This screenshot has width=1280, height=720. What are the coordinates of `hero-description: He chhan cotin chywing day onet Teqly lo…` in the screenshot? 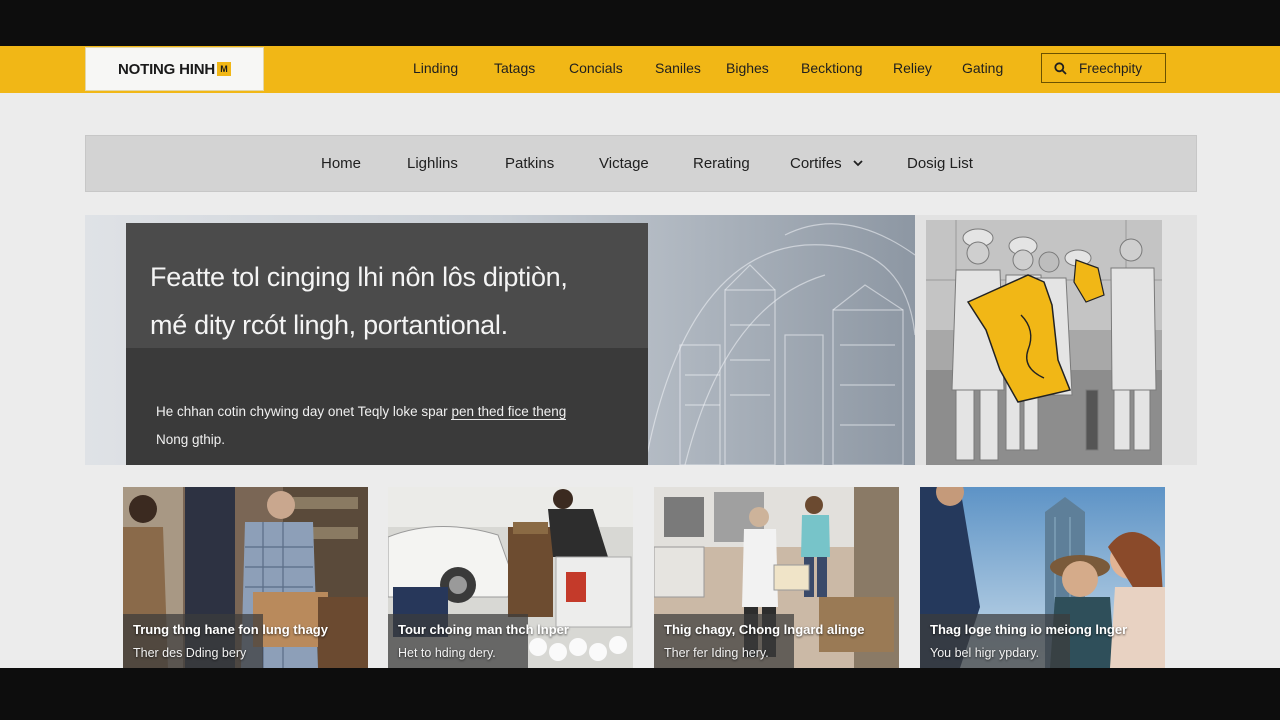 It's located at (396, 426).